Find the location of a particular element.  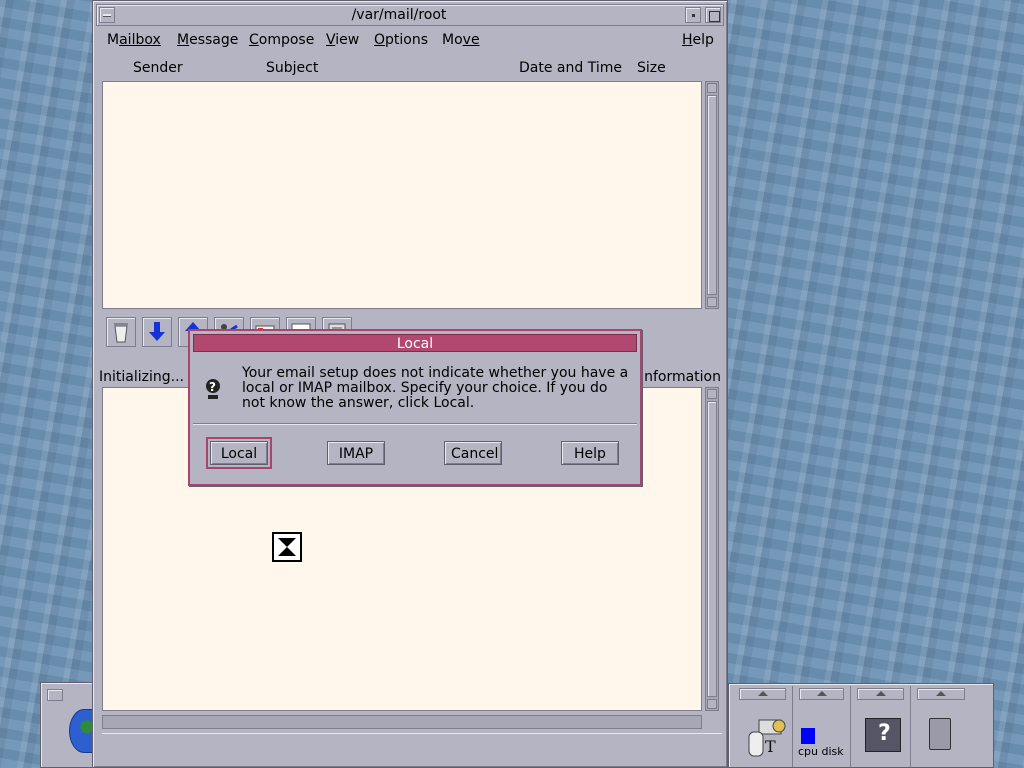

menu-compose: Compose is located at coordinates (281, 40).